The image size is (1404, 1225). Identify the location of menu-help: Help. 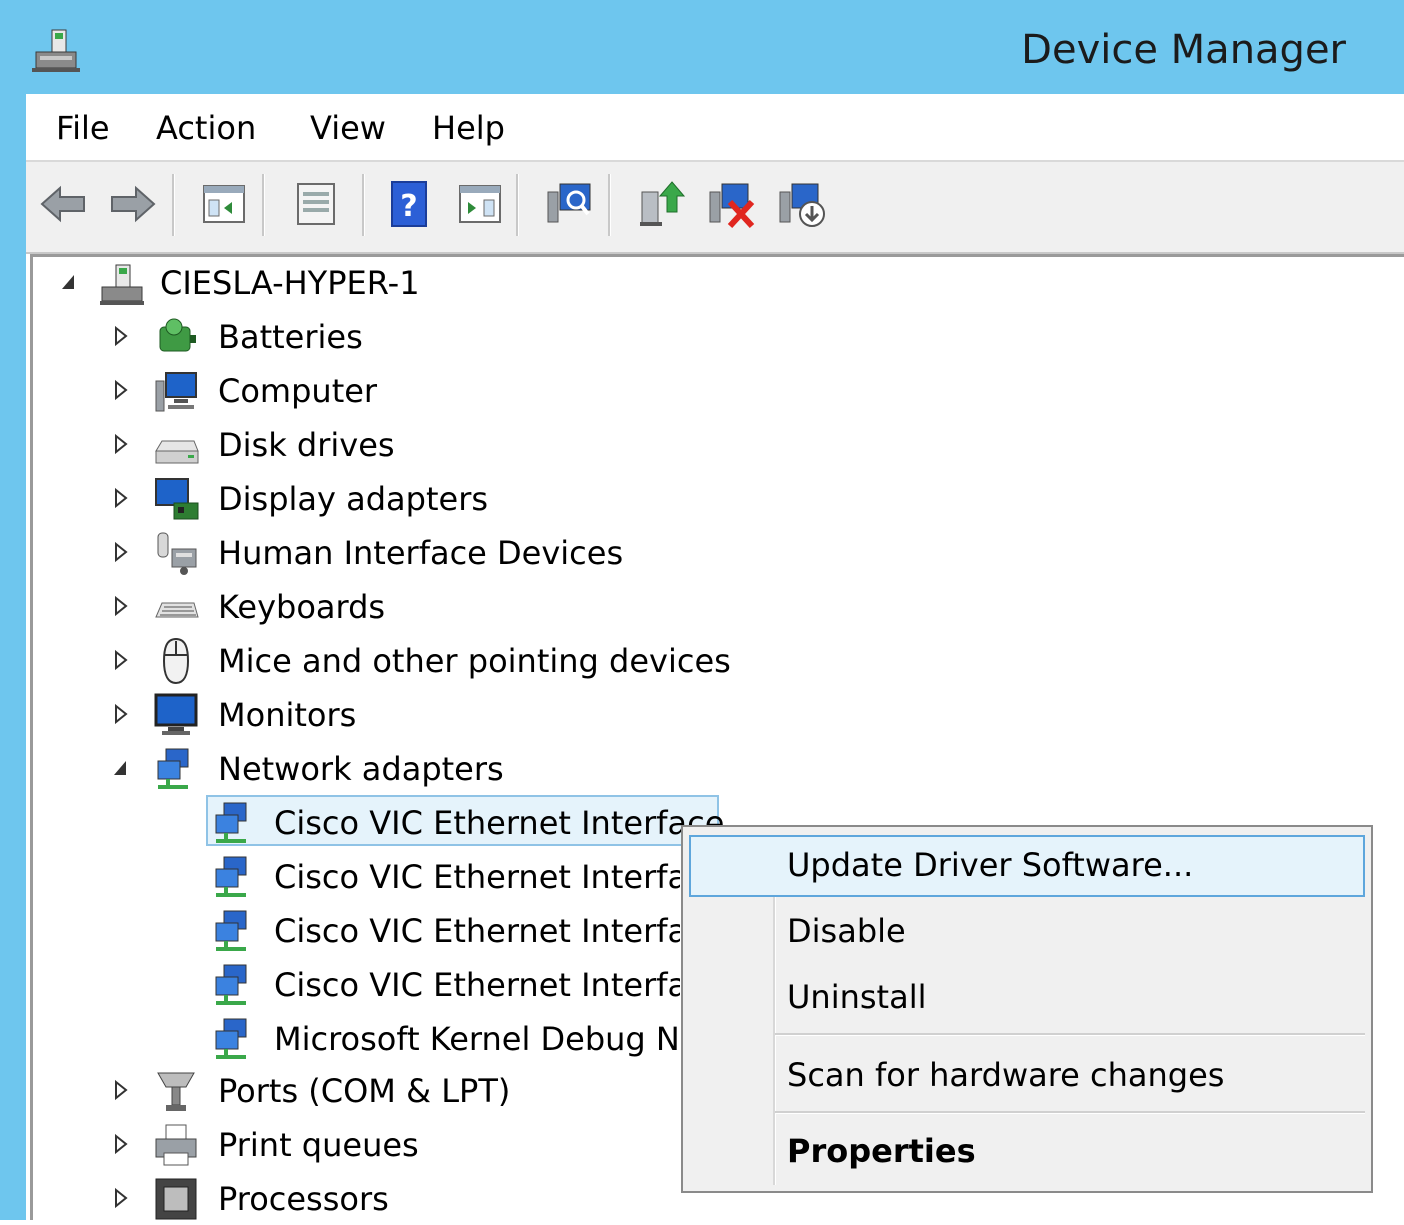
(468, 128).